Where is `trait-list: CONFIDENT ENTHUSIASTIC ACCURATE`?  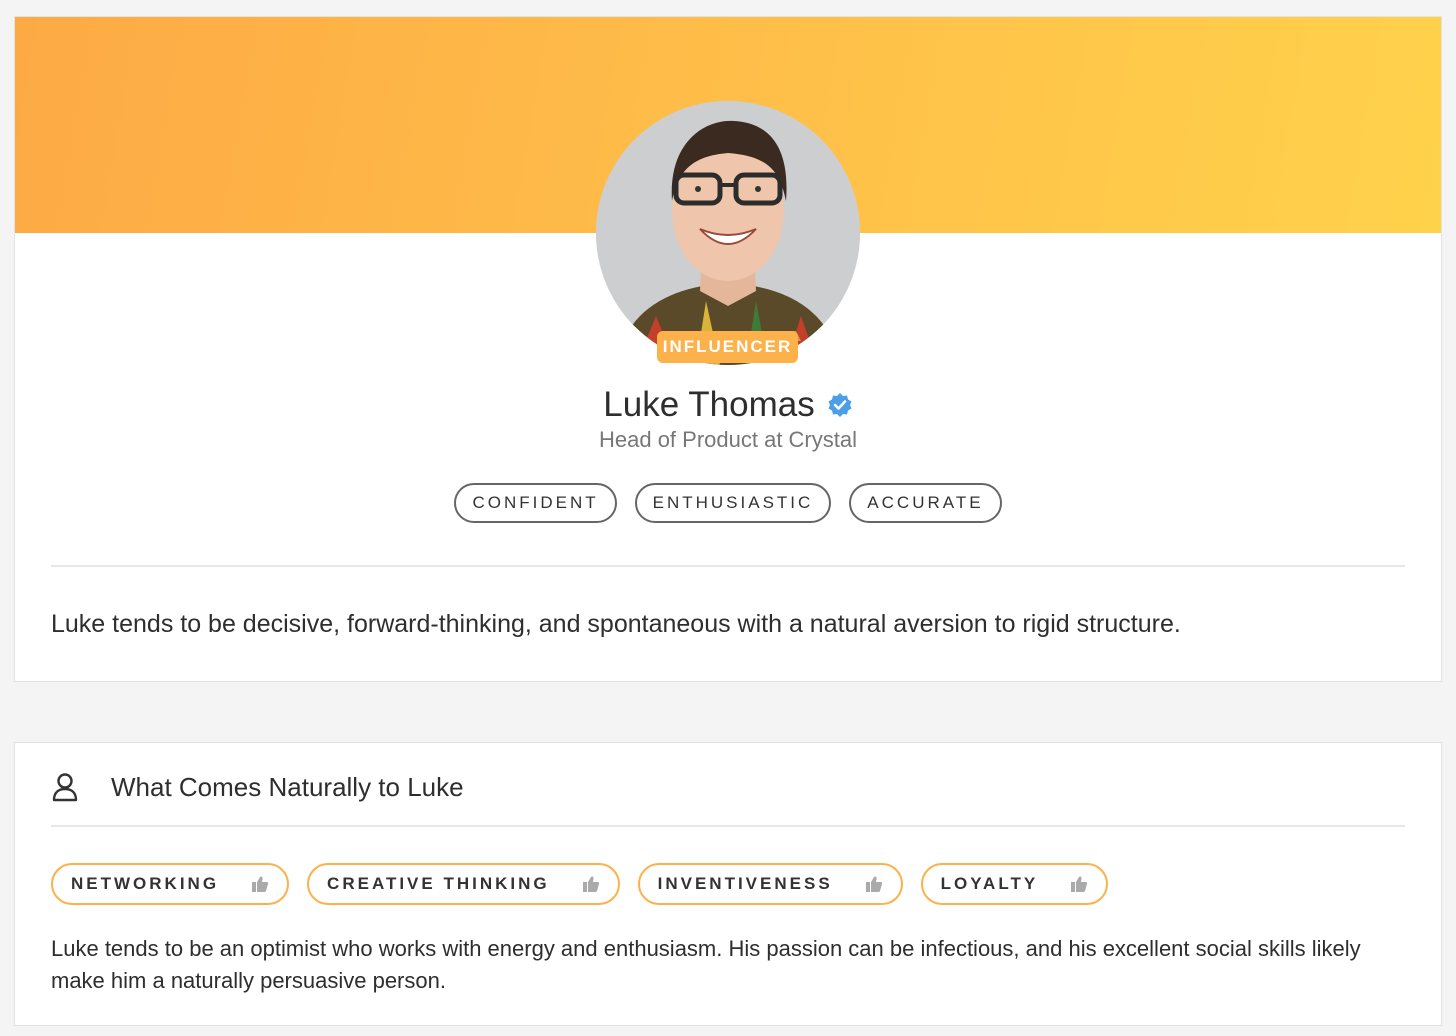
trait-list: CONFIDENT ENTHUSIASTIC ACCURATE is located at coordinates (728, 503).